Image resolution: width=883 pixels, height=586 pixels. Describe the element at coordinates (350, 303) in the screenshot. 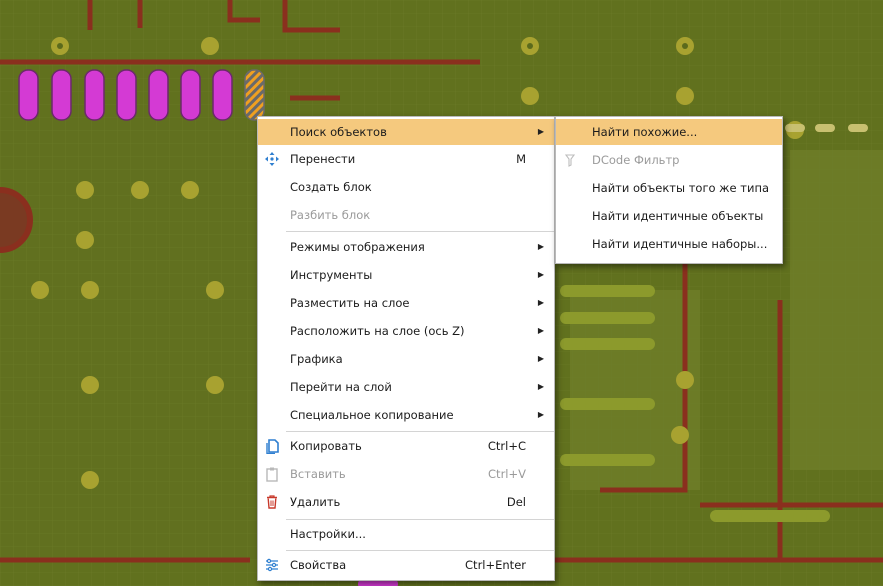

I see `menu-item-label: Разместить на слое` at that location.